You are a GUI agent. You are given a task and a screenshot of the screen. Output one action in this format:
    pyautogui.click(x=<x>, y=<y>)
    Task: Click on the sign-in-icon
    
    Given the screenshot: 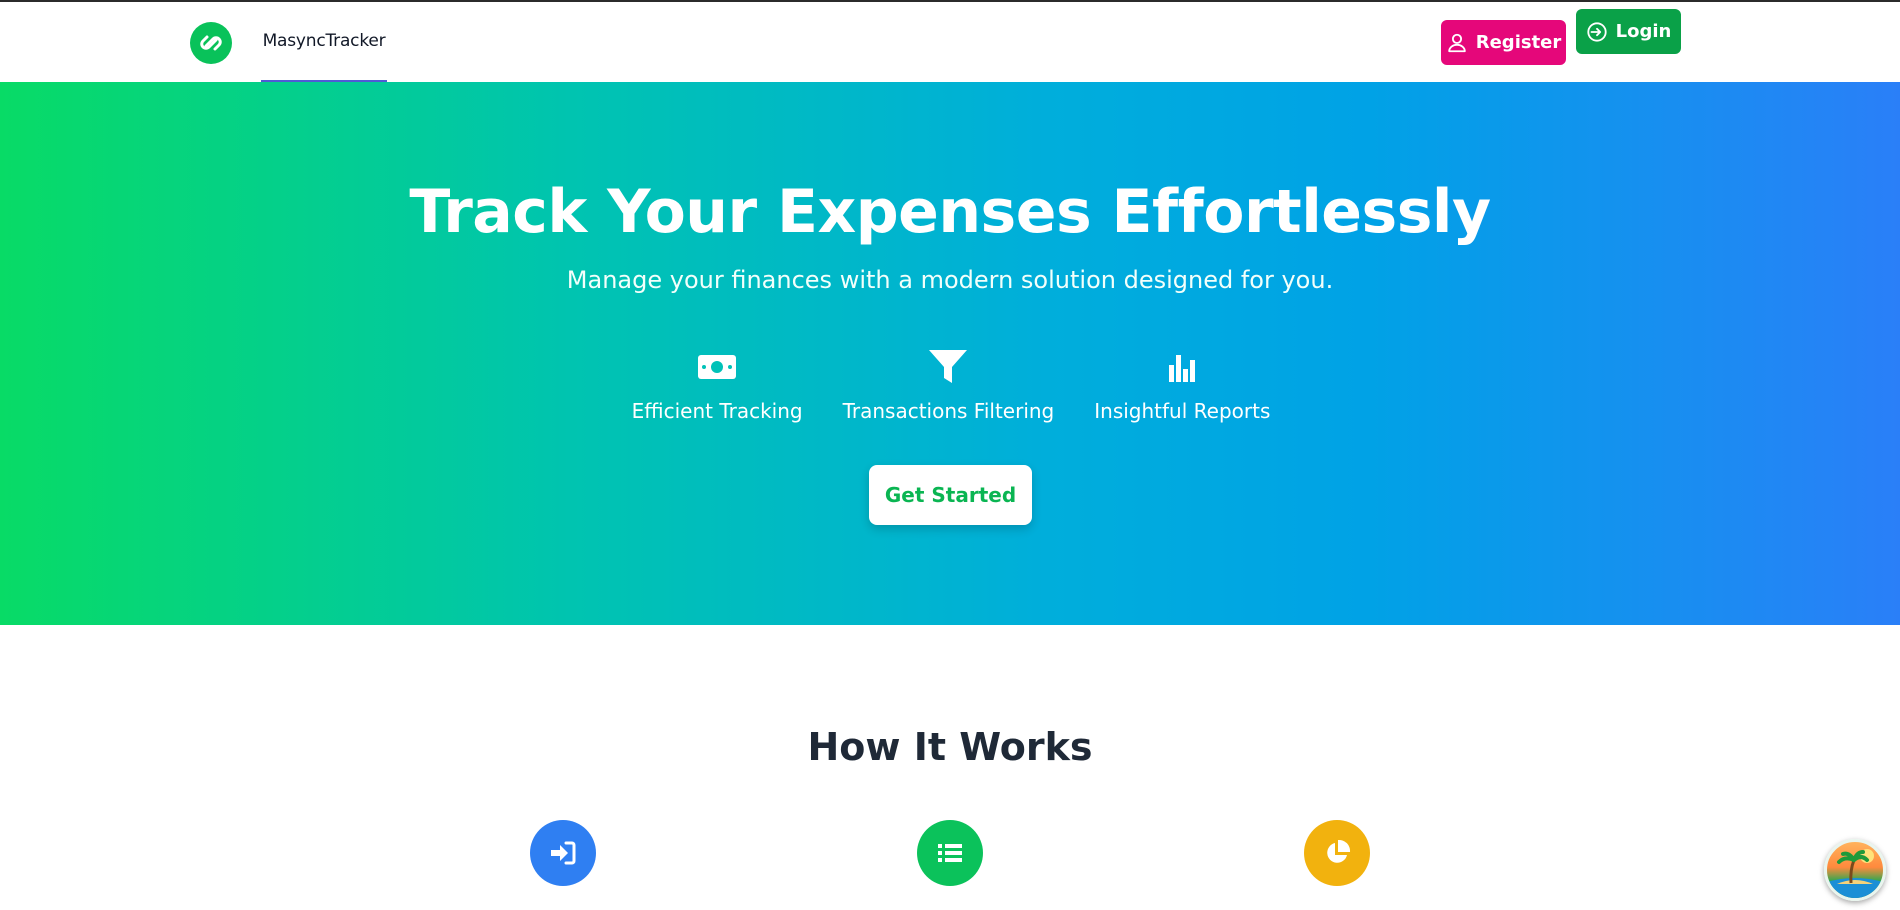 What is the action you would take?
    pyautogui.click(x=563, y=853)
    